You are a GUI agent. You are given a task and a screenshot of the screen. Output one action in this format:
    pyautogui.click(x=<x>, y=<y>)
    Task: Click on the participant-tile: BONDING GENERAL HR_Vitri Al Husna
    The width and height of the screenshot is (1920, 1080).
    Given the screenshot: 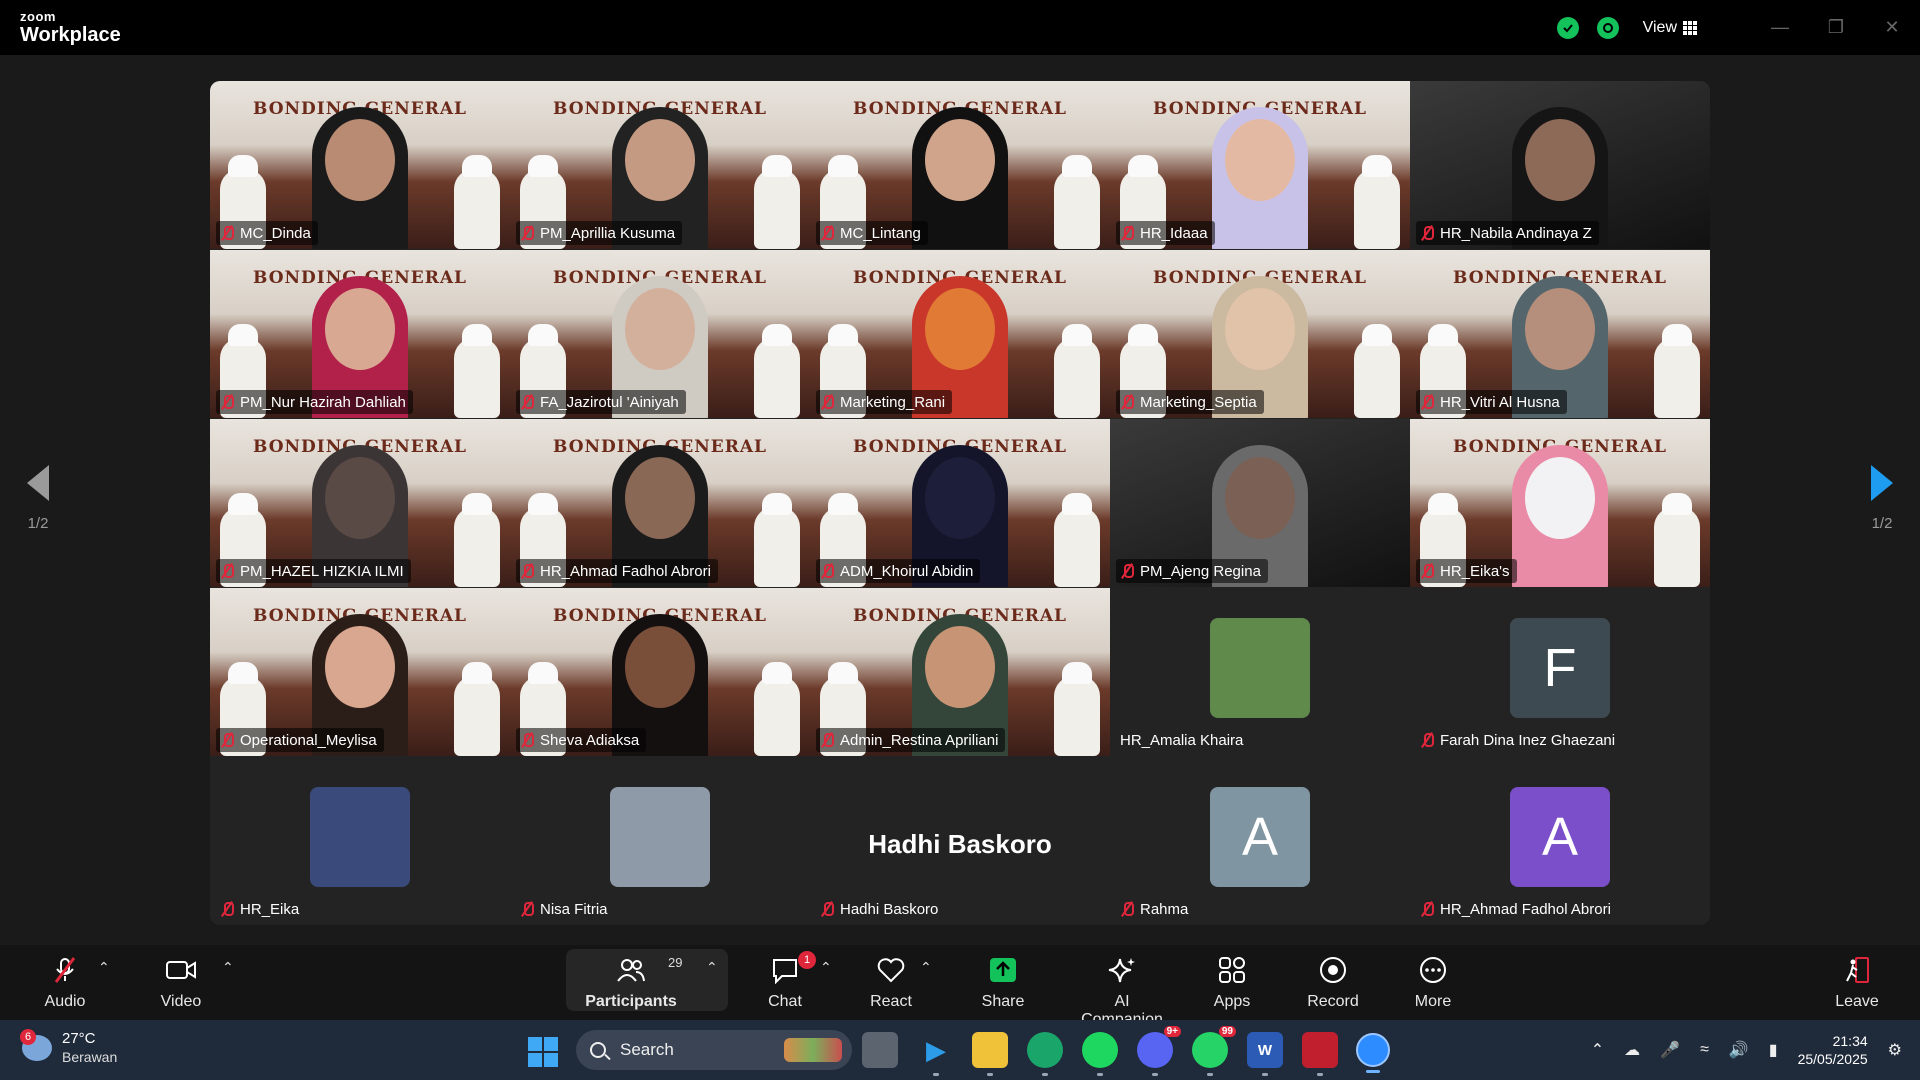 What is the action you would take?
    pyautogui.click(x=1560, y=334)
    